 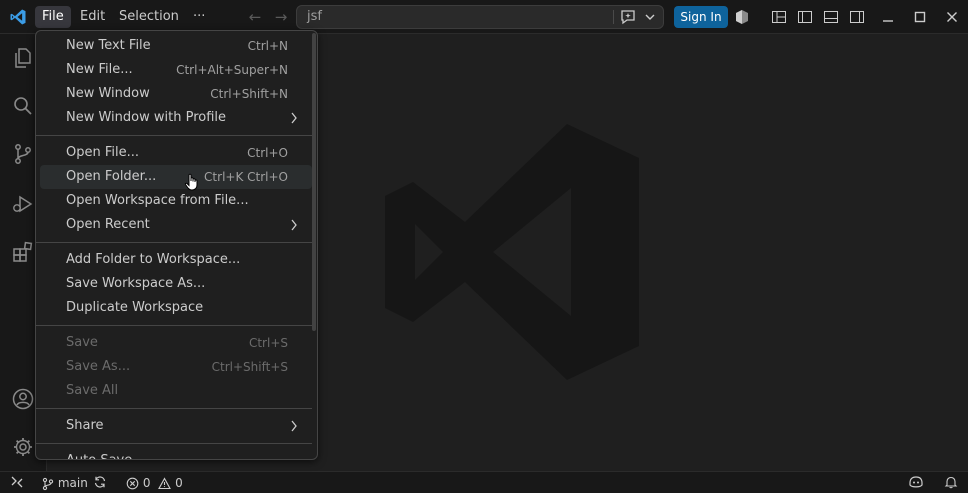 I want to click on toggle-primary-sidebar-icon, so click(x=805, y=17).